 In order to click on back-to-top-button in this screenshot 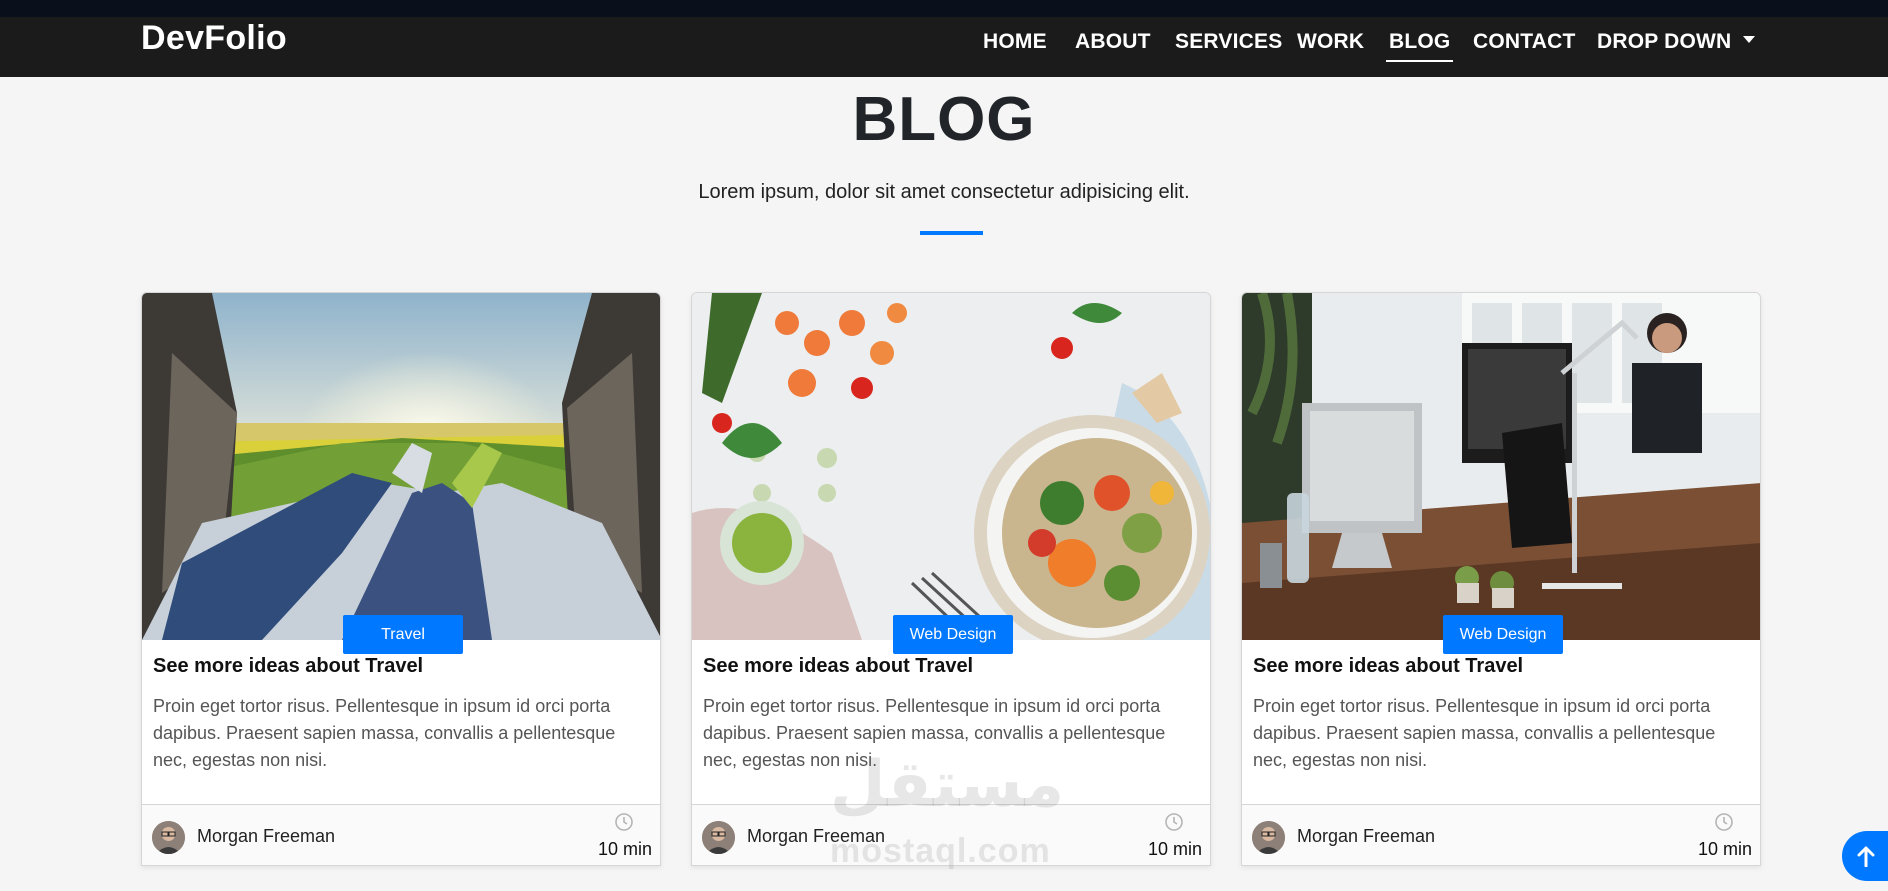, I will do `click(1865, 856)`.